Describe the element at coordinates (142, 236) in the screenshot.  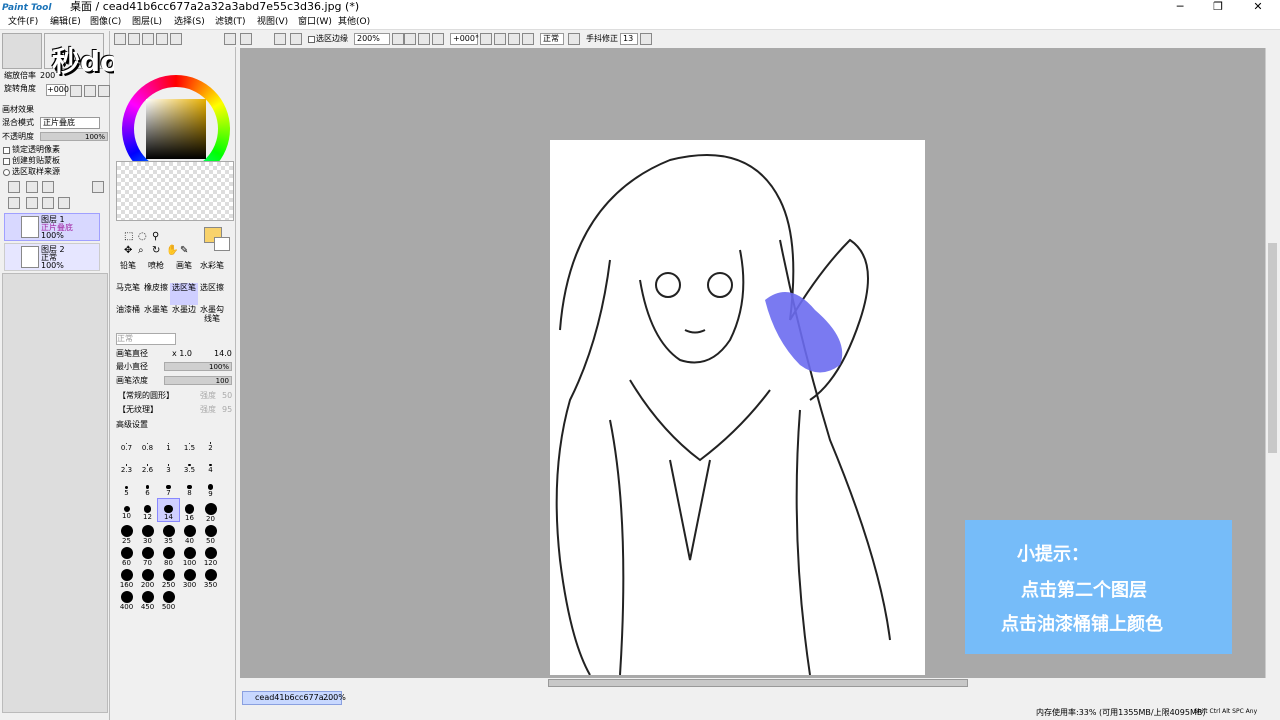
I see `lasso-icon: ◌` at that location.